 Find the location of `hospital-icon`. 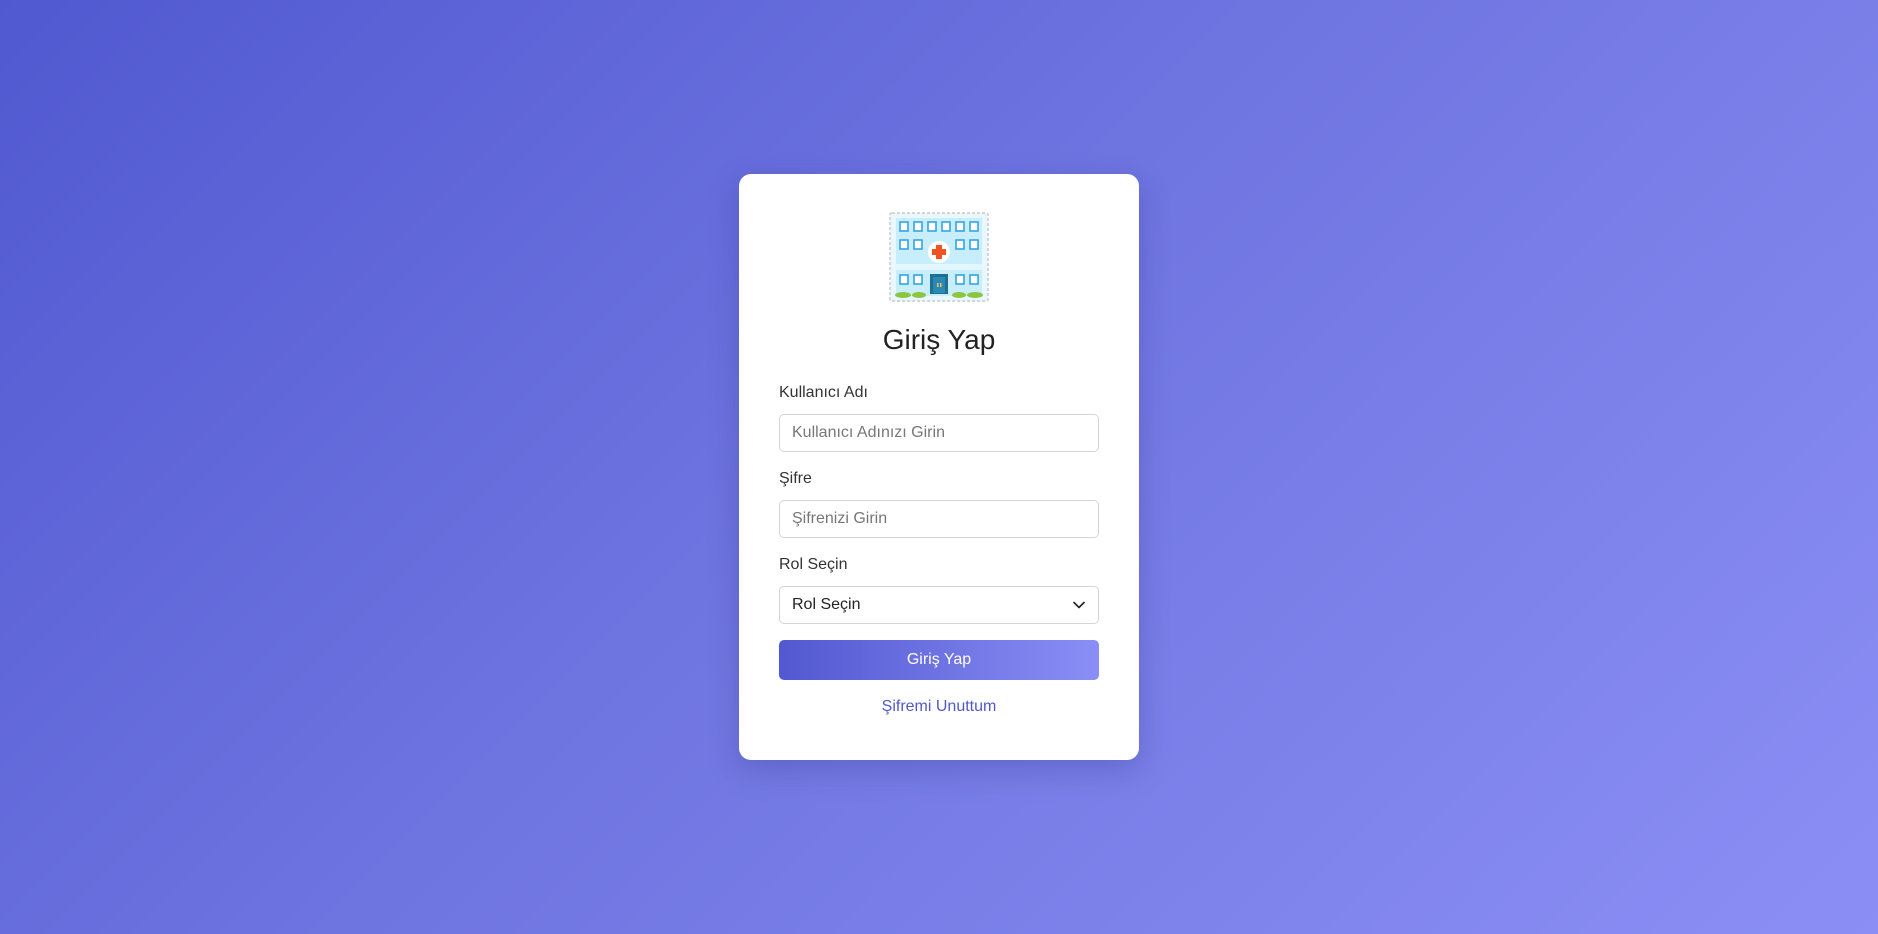

hospital-icon is located at coordinates (939, 257).